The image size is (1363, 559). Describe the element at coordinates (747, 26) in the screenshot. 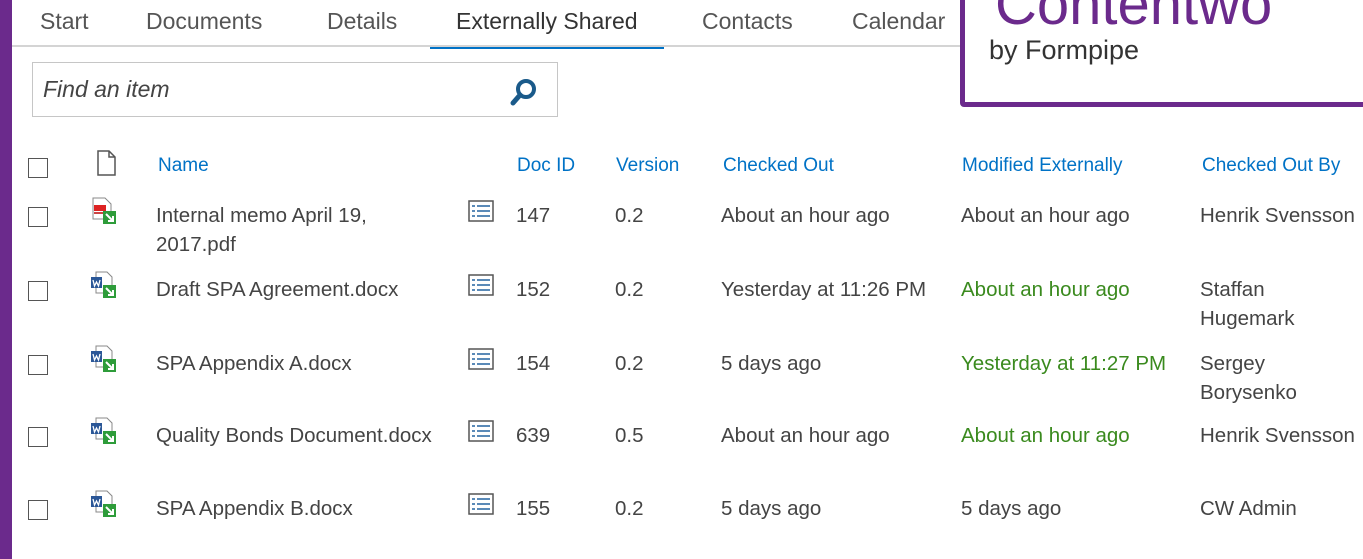

I see `tab-contacts: Contacts` at that location.